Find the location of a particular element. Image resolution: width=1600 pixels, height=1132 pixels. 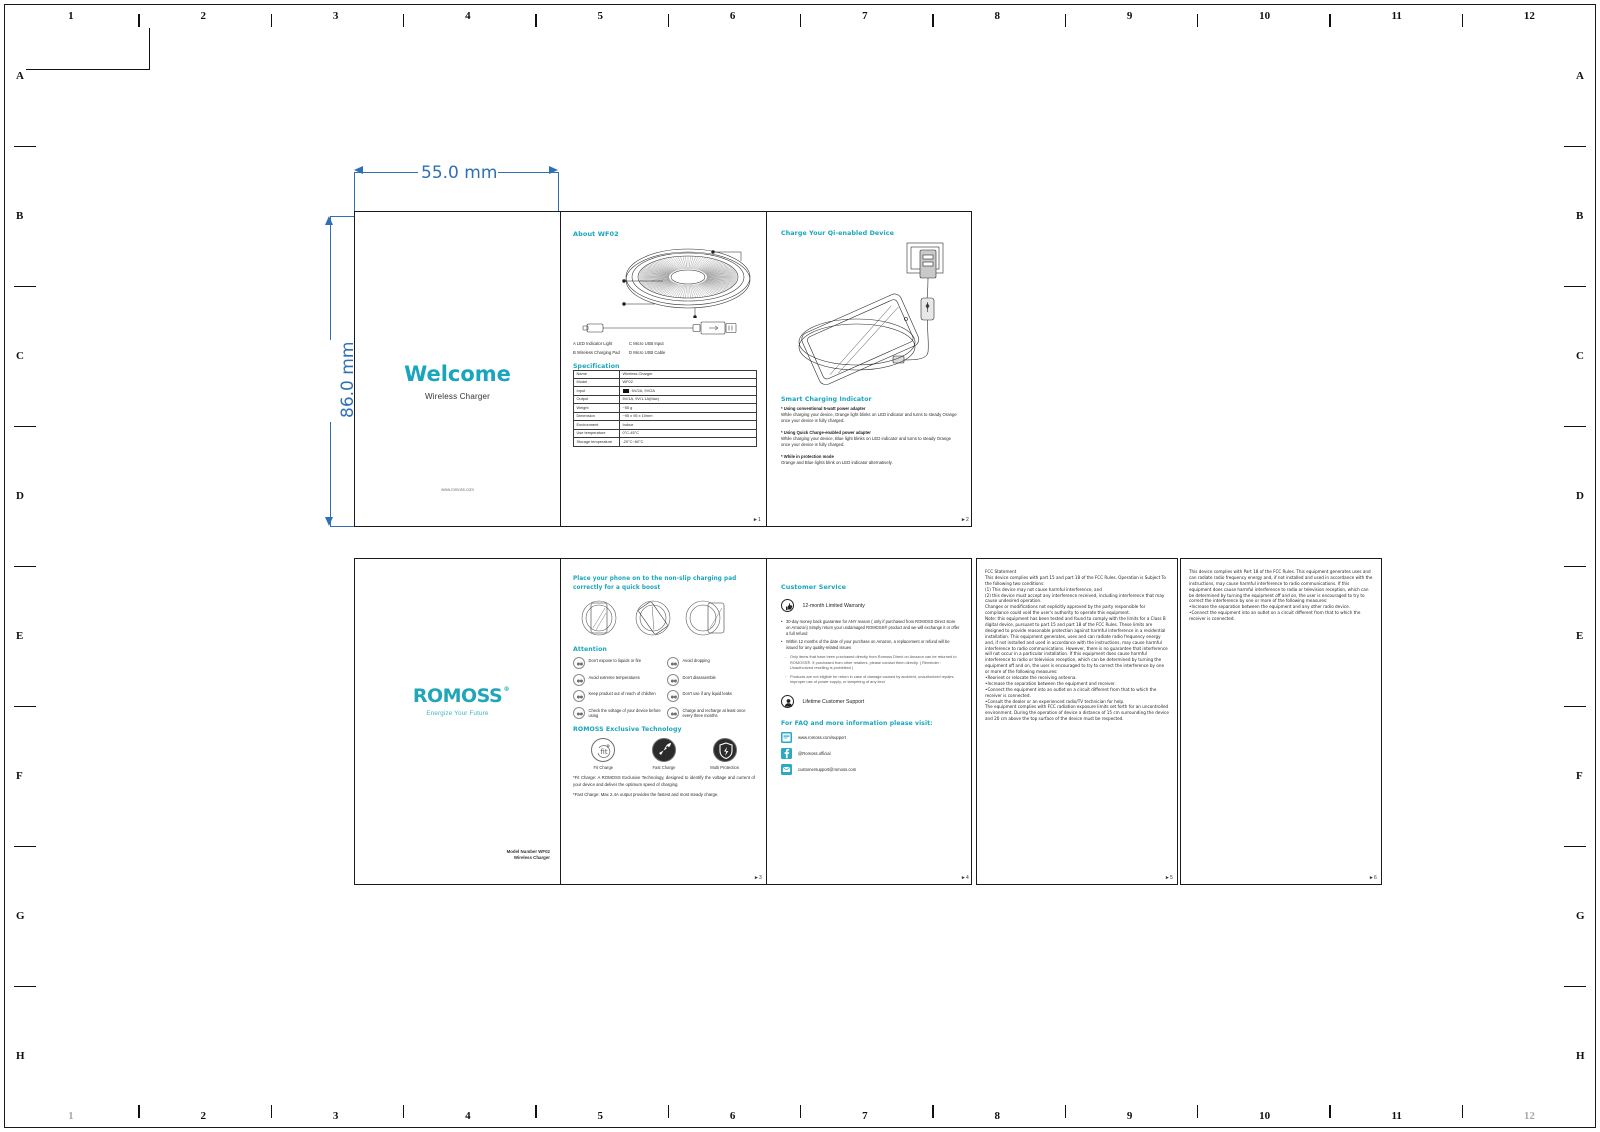

ruler-bottom-11: 11 is located at coordinates (1396, 1116).